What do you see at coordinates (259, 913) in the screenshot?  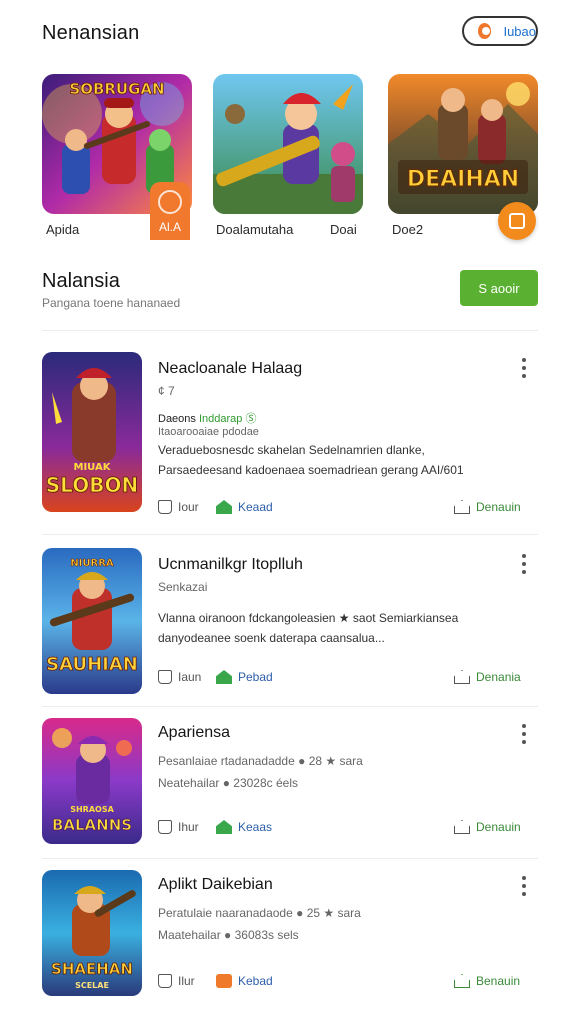 I see `app-meta: Peratulaie naaranadaode ● 25 ★ sara` at bounding box center [259, 913].